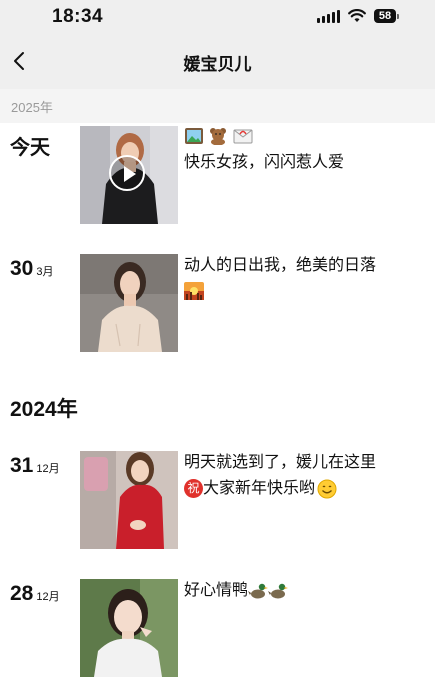  Describe the element at coordinates (22, 465) in the screenshot. I see `post-day: 31` at that location.